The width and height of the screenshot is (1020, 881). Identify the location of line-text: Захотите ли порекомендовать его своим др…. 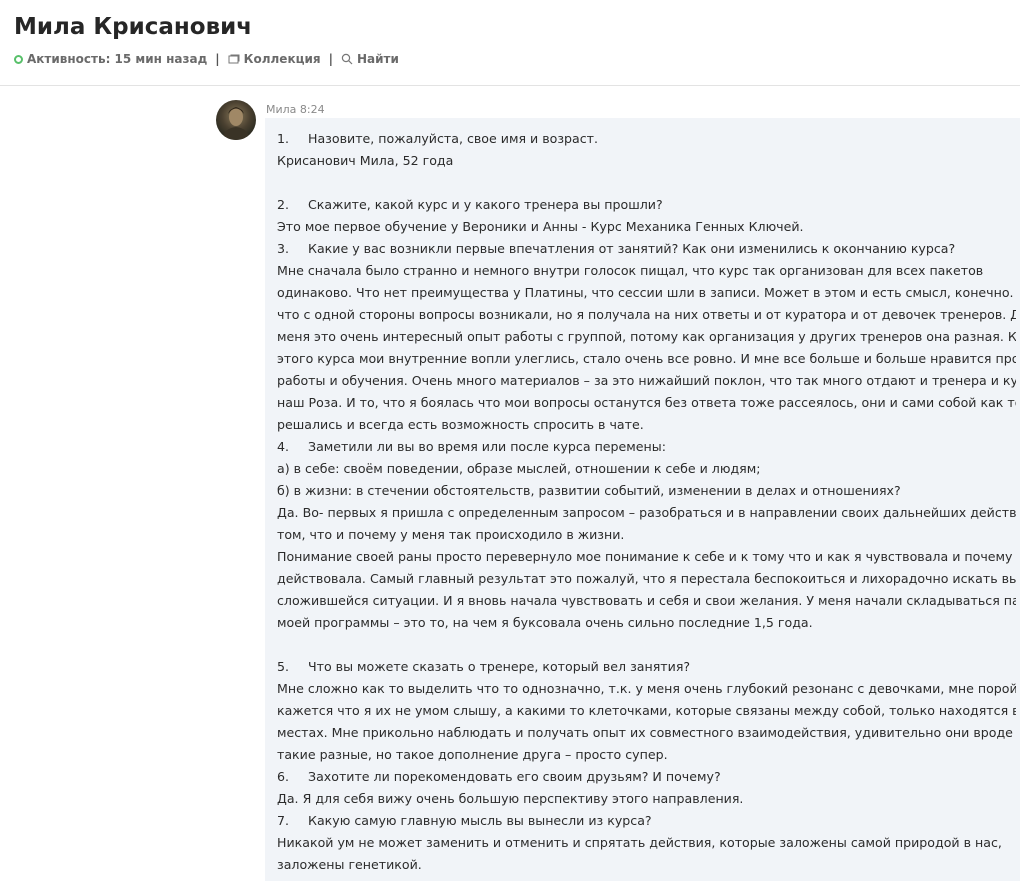
(514, 776).